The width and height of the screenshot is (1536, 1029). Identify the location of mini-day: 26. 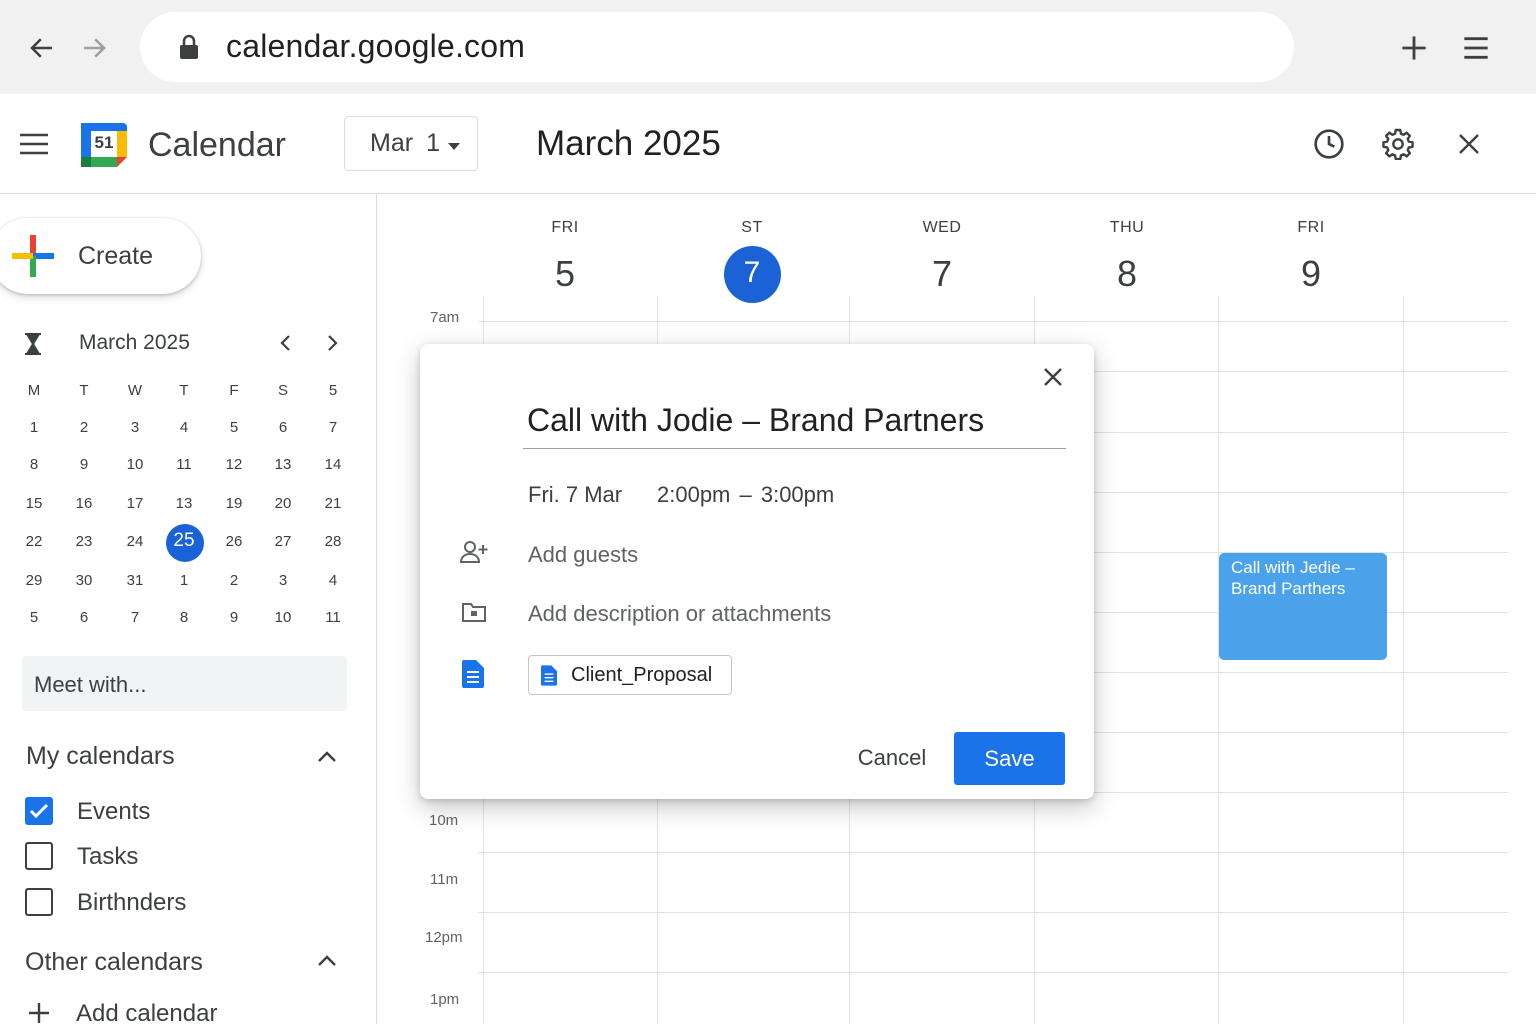
(234, 541).